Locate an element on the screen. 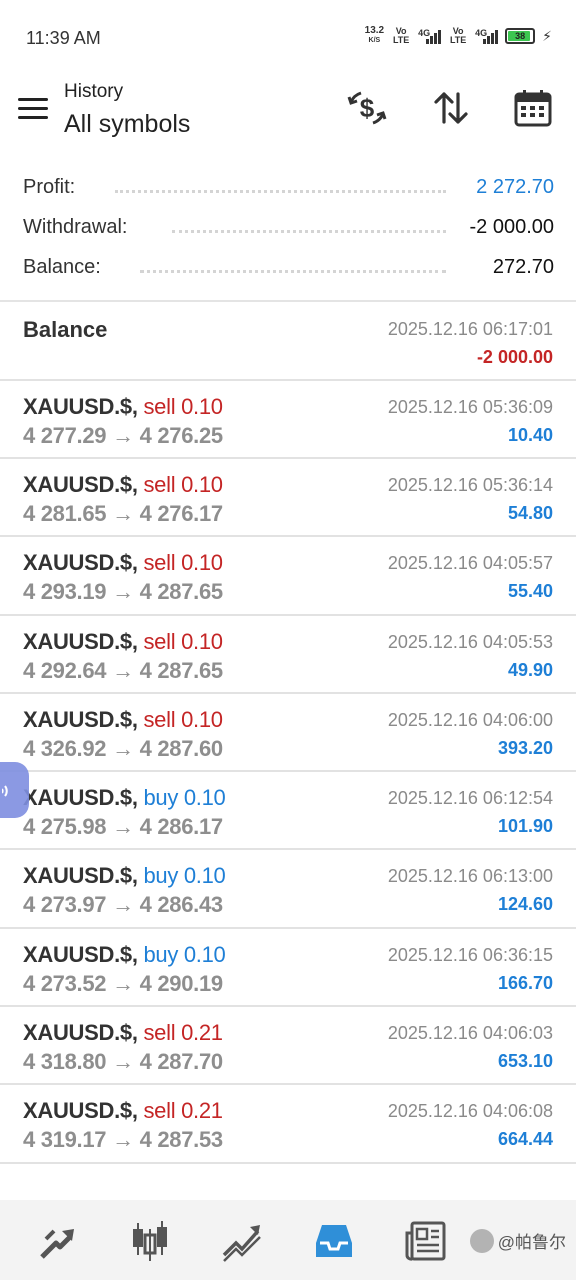 This screenshot has height=1280, width=576. deal-close-price: 4 287.70 is located at coordinates (181, 1062).